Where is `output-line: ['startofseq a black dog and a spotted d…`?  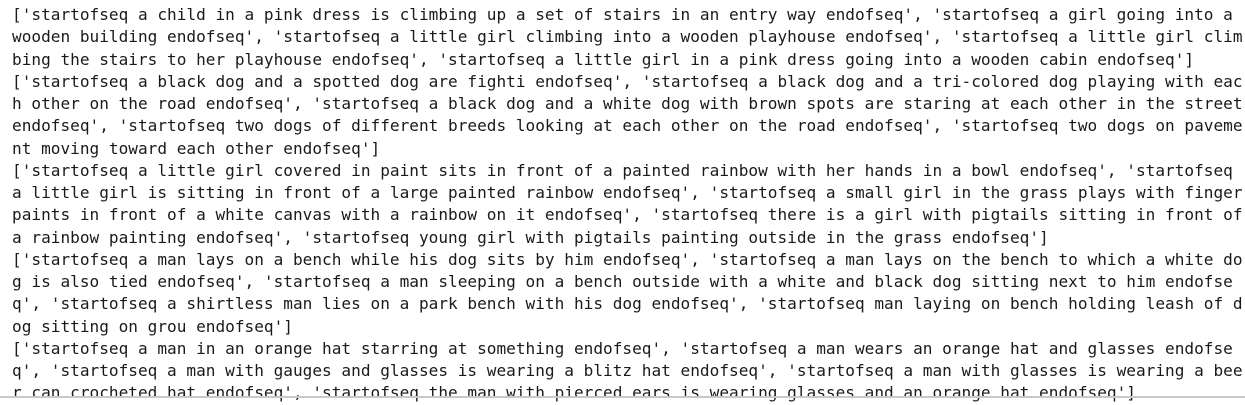 output-line: ['startofseq a black dog and a spotted d… is located at coordinates (627, 81).